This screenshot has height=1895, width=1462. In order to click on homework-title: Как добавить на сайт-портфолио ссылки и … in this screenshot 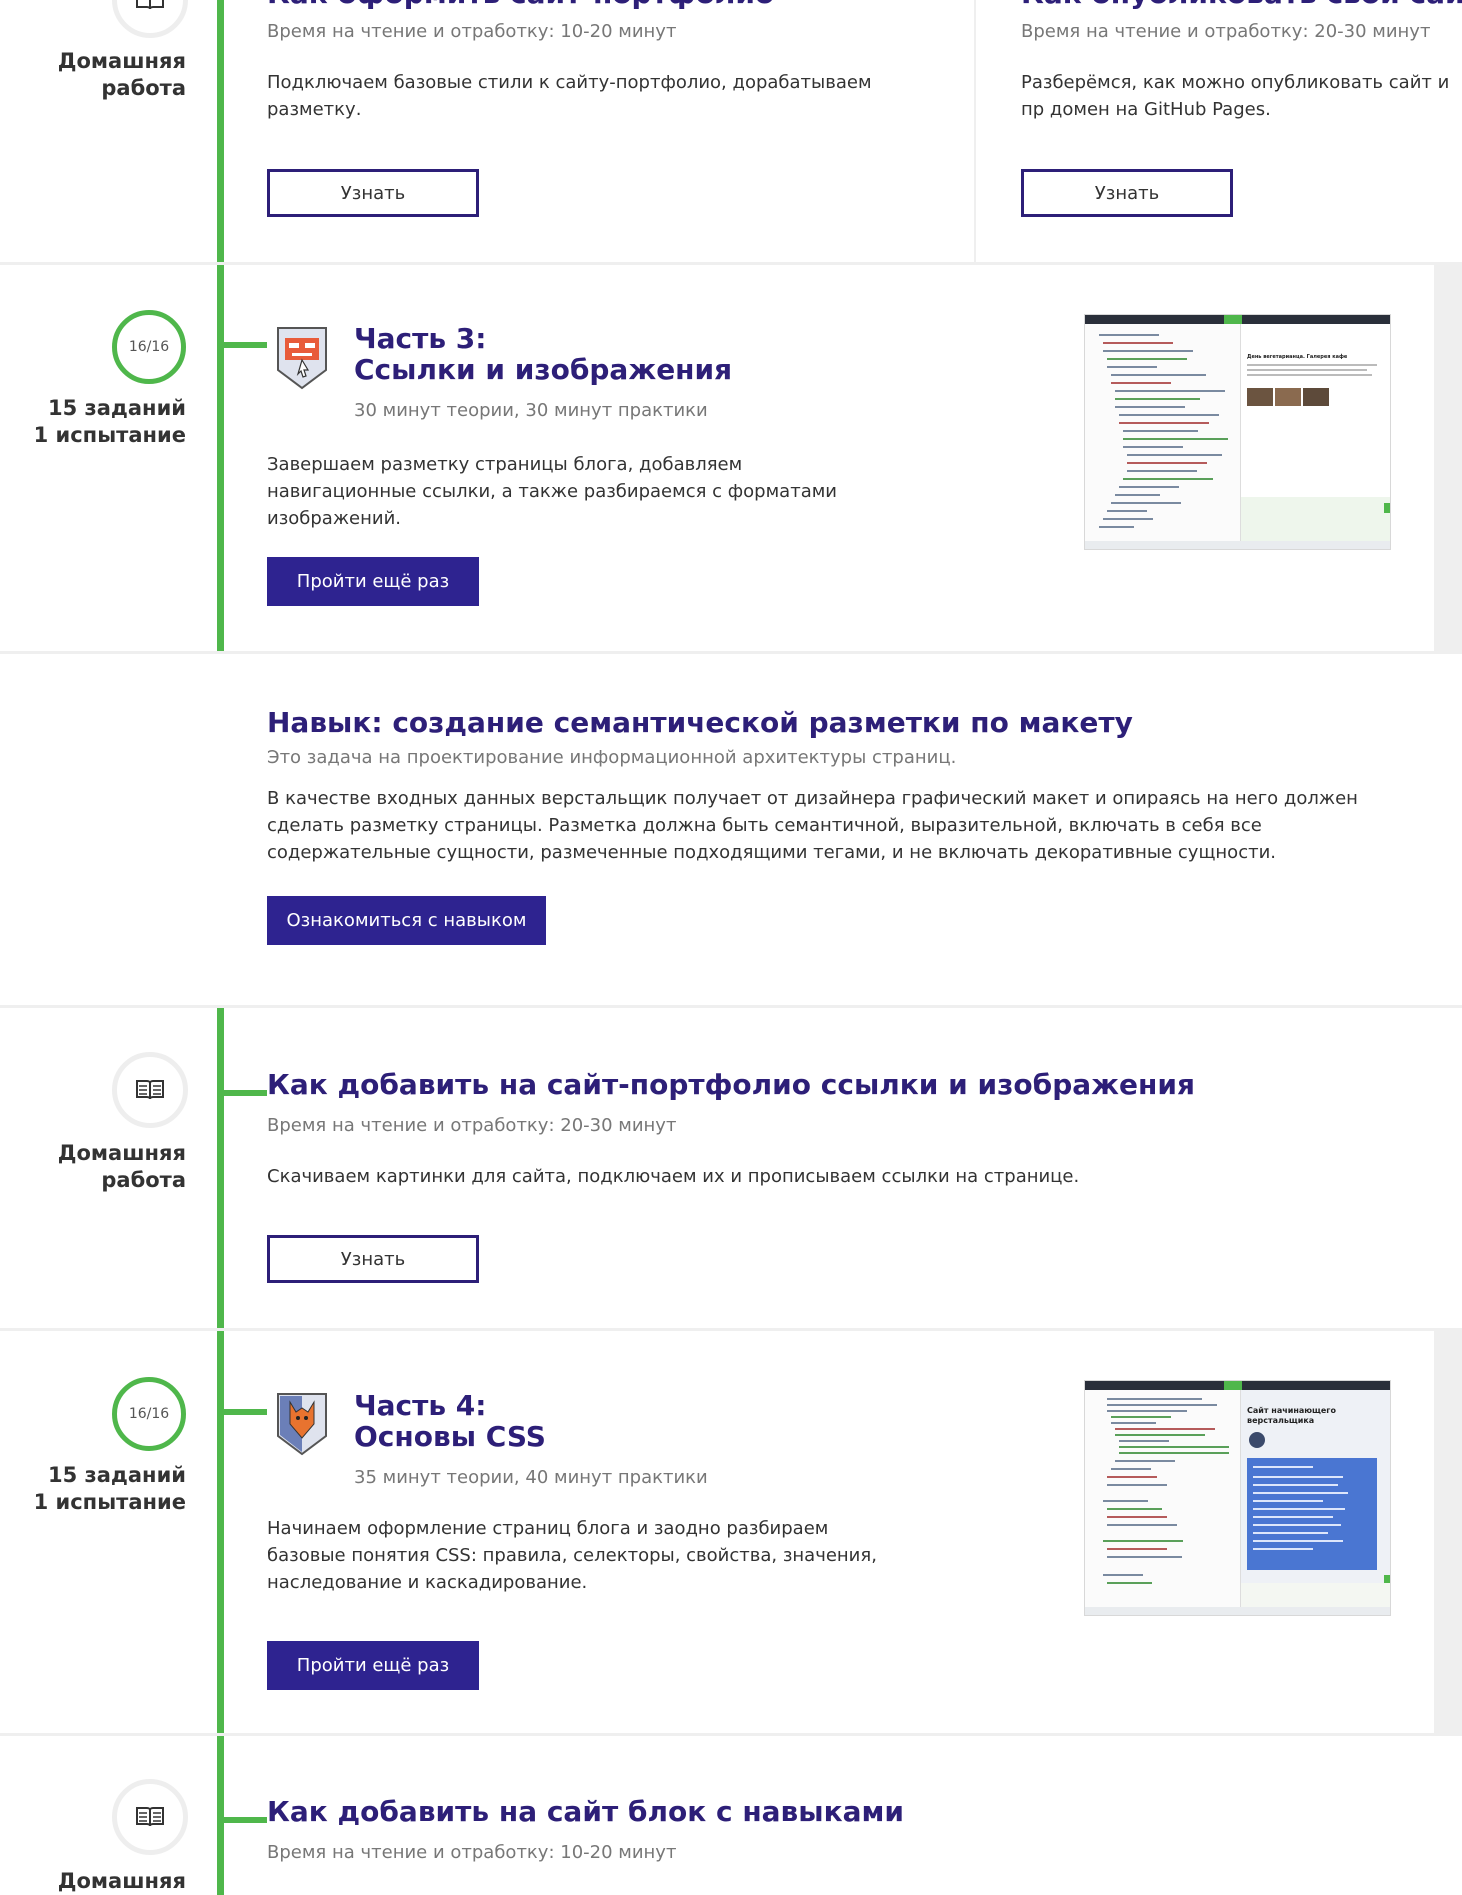, I will do `click(731, 1085)`.